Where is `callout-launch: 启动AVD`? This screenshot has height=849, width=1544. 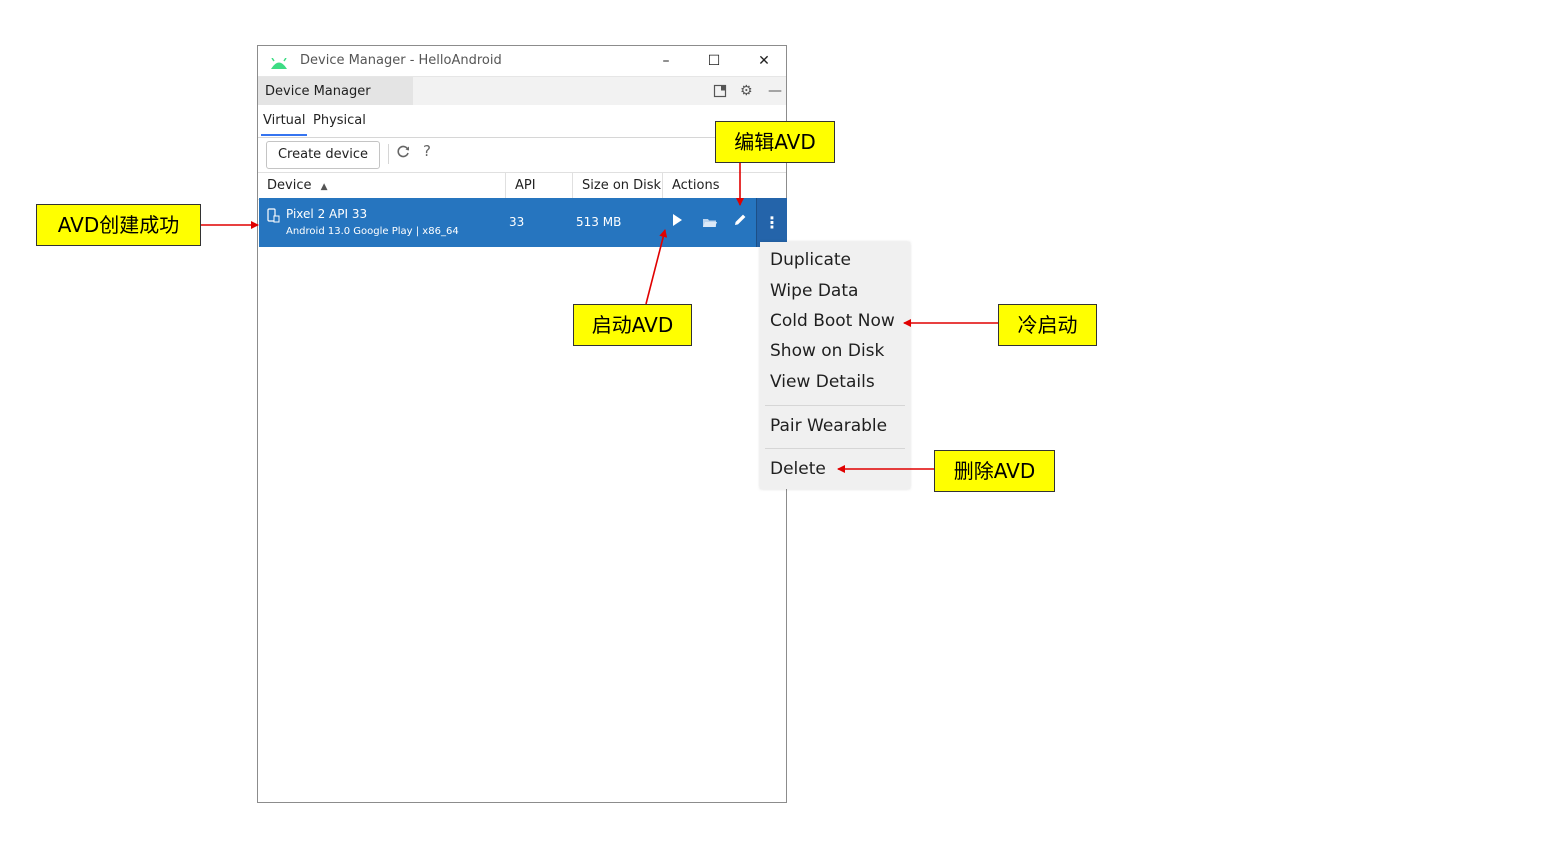
callout-launch: 启动AVD is located at coordinates (632, 325).